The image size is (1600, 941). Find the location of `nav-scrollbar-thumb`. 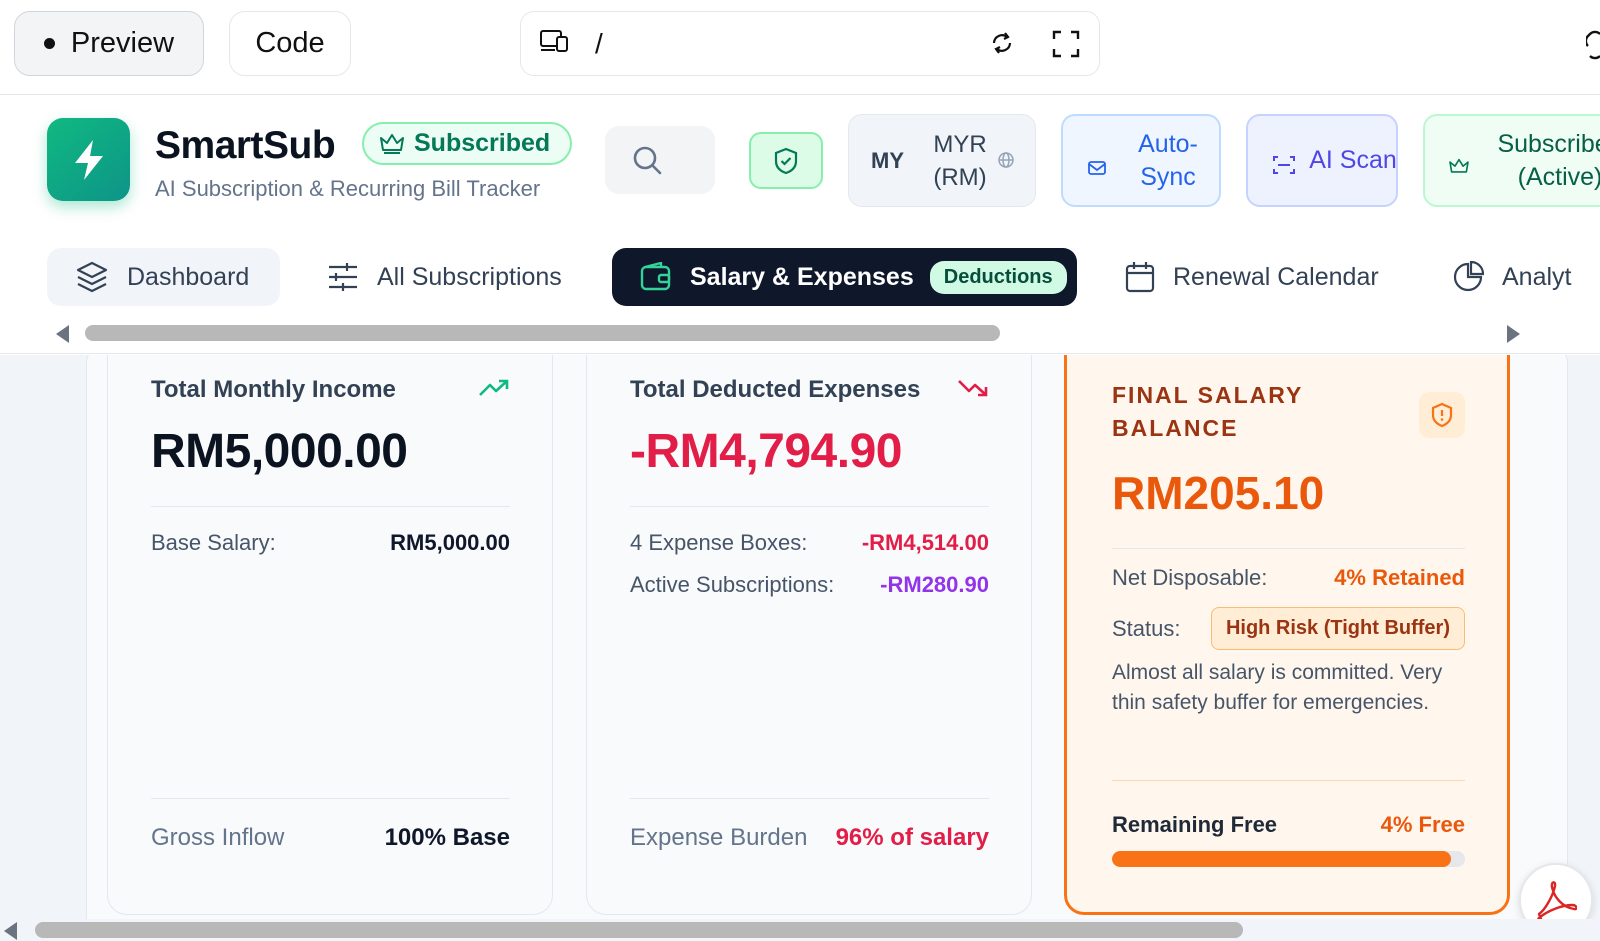

nav-scrollbar-thumb is located at coordinates (542, 333).